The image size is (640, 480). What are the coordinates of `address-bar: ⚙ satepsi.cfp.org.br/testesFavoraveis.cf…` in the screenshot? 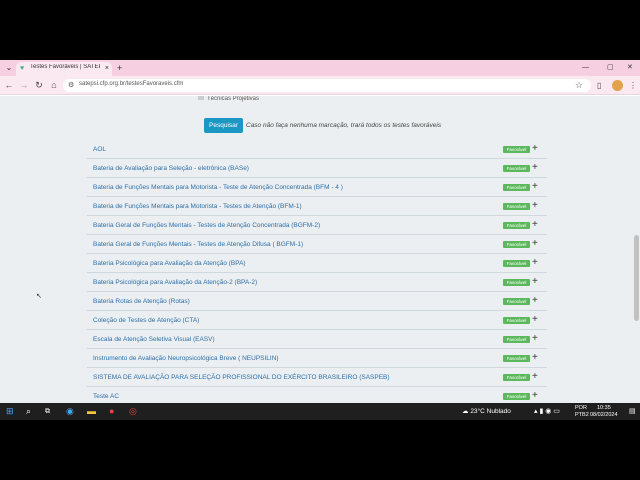 It's located at (327, 85).